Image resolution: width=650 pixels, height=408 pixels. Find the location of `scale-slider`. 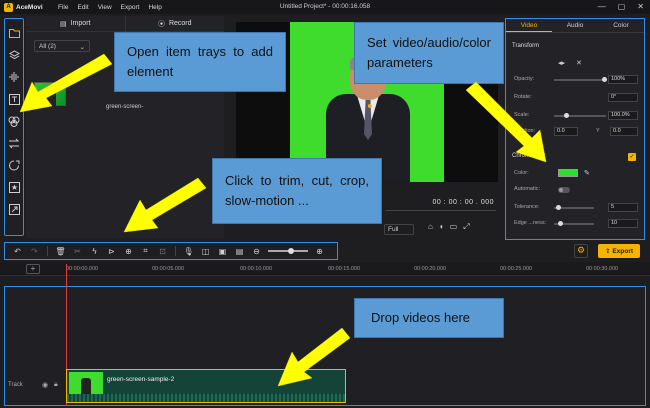

scale-slider is located at coordinates (580, 115).